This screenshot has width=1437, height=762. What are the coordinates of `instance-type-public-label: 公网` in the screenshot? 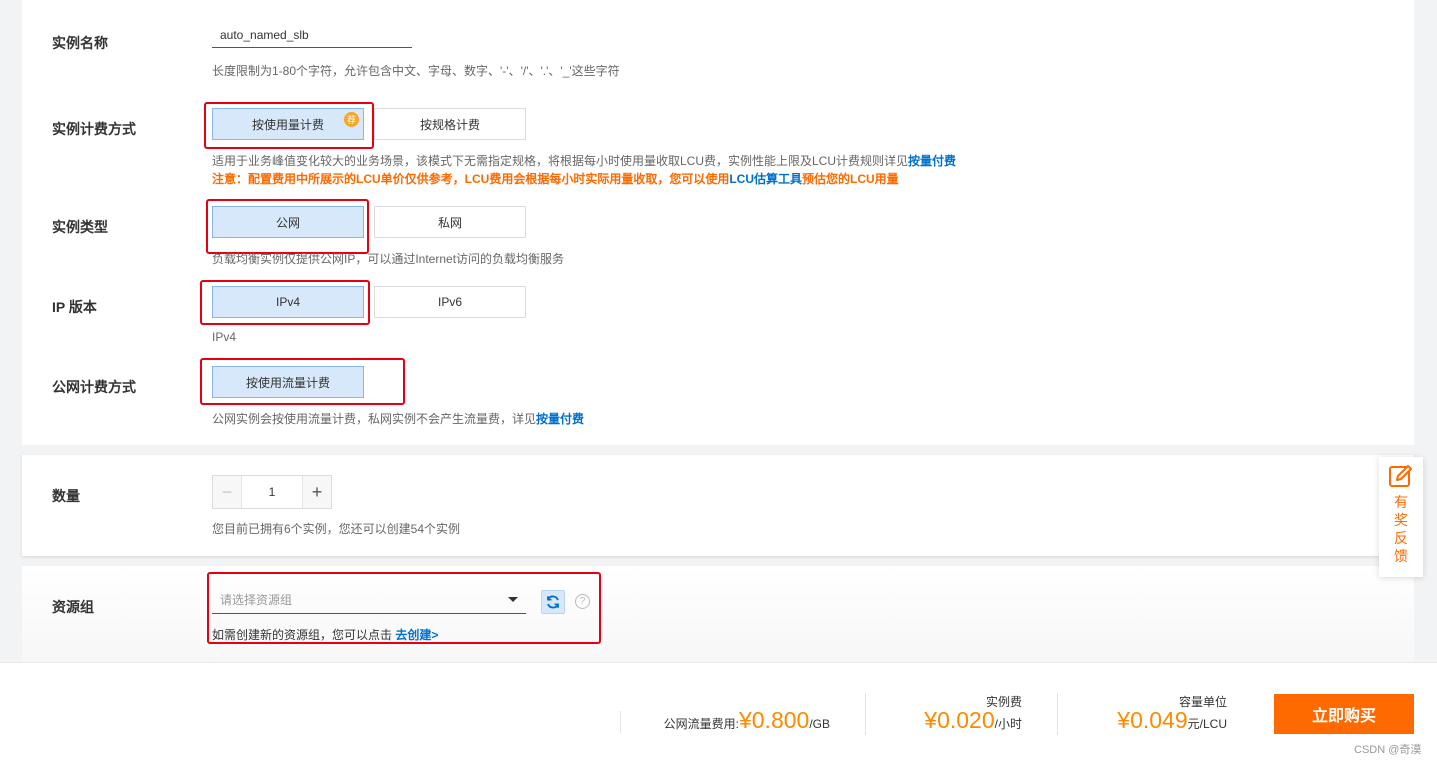 It's located at (287, 222).